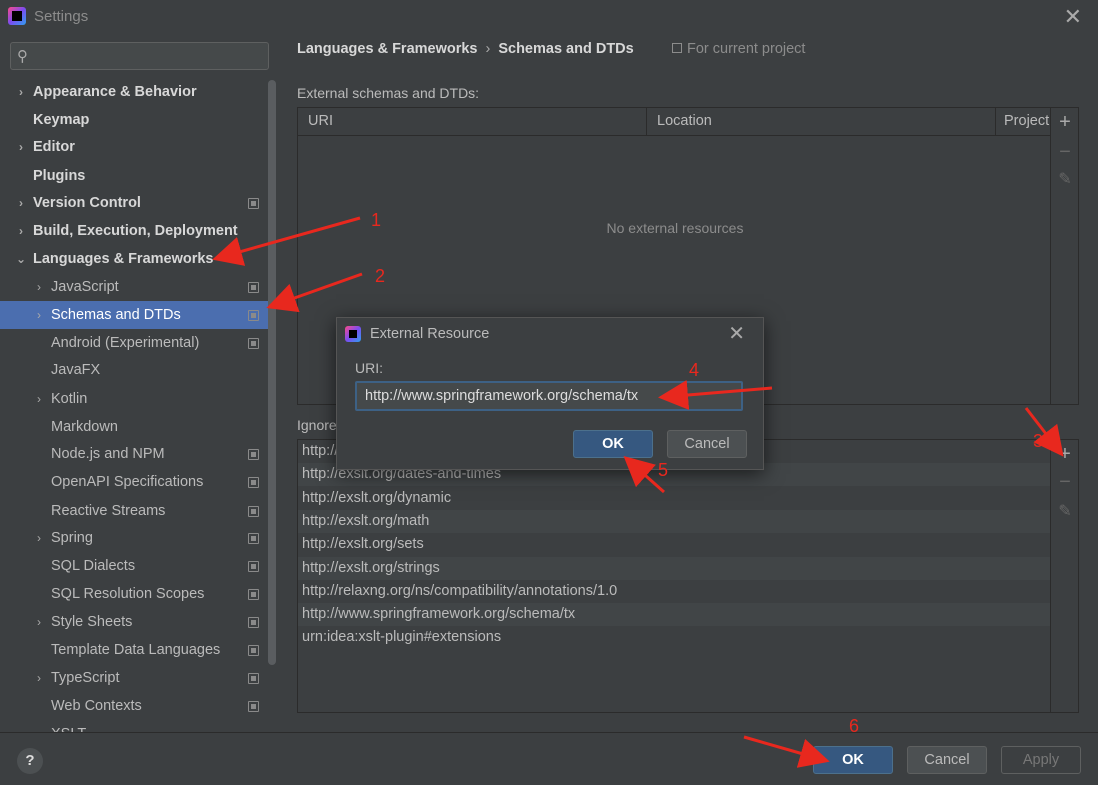 This screenshot has height=785, width=1098. Describe the element at coordinates (134, 538) in the screenshot. I see `sidebar-item: › Spring` at that location.